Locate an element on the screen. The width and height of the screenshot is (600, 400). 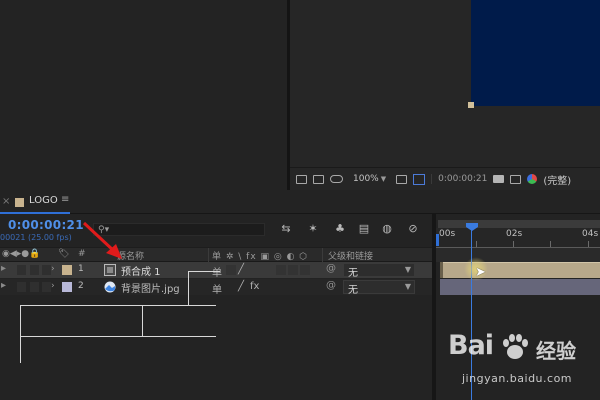
color-channel-icon is located at coordinates (532, 179).